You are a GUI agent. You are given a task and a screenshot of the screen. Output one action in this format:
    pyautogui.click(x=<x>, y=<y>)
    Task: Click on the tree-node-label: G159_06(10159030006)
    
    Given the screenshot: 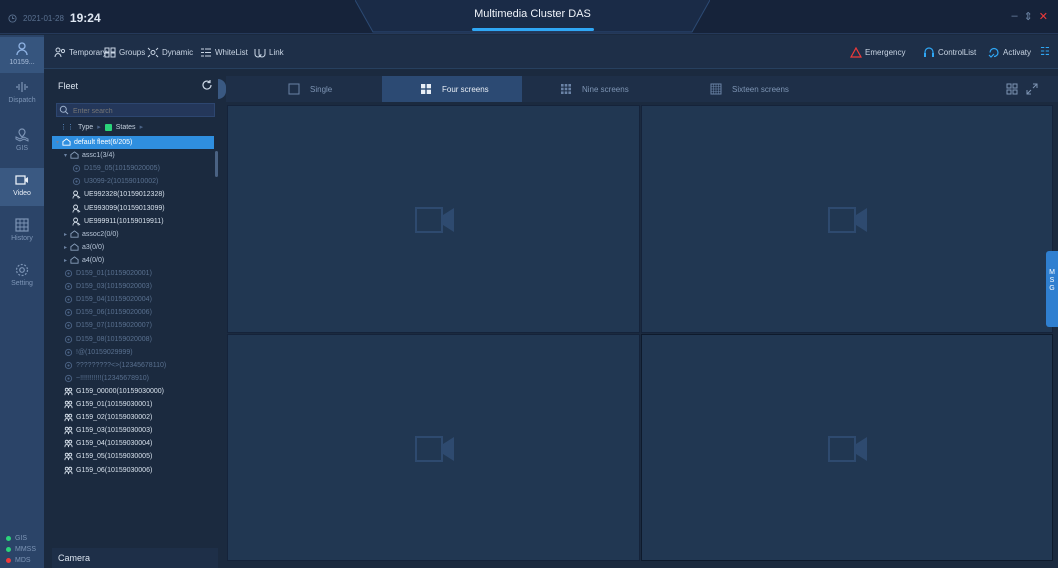 What is the action you would take?
    pyautogui.click(x=114, y=470)
    